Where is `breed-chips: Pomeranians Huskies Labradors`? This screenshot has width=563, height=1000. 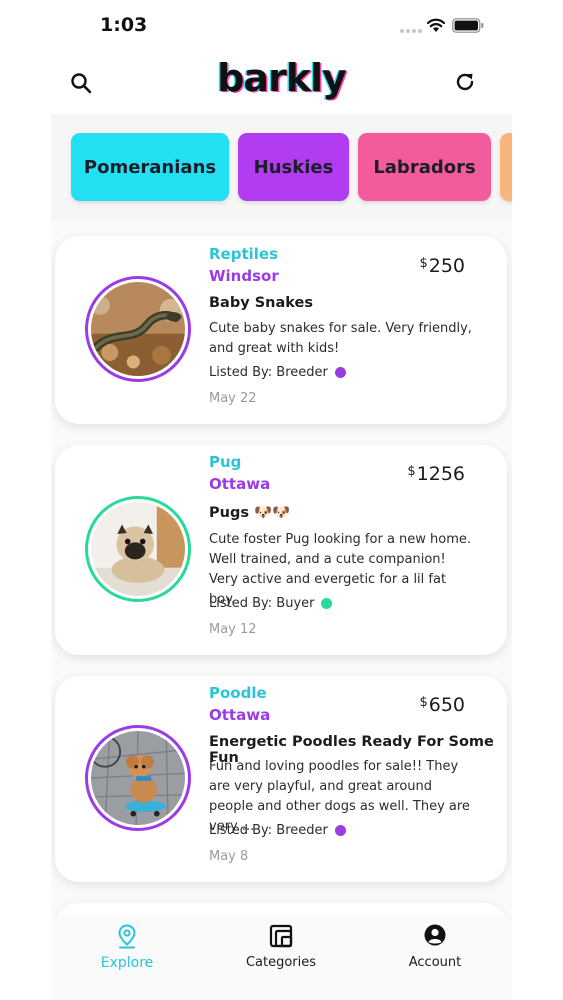 breed-chips: Pomeranians Huskies Labradors is located at coordinates (281, 167).